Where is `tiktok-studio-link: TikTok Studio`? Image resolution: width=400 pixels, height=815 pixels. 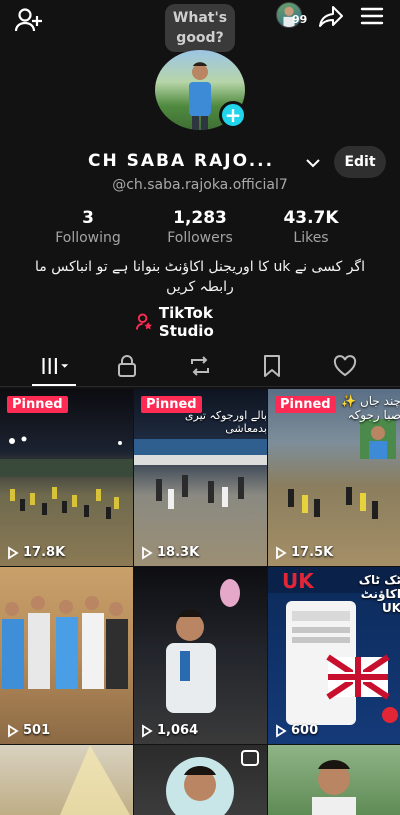
tiktok-studio-link: TikTok Studio is located at coordinates (201, 322).